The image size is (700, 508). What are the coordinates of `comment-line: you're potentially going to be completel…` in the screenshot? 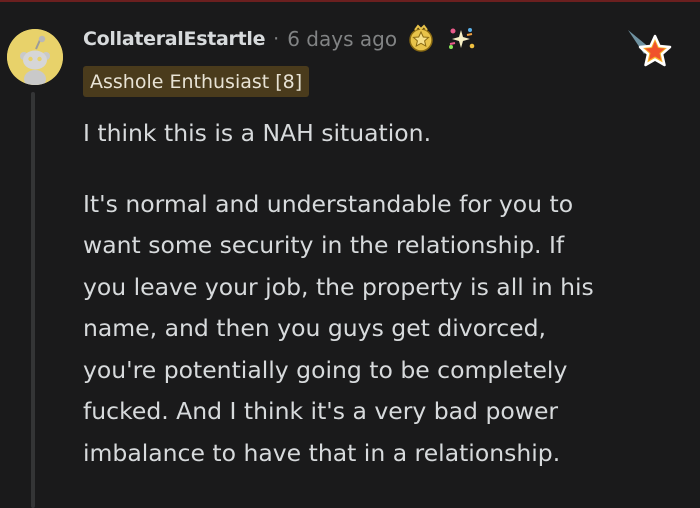 It's located at (325, 369).